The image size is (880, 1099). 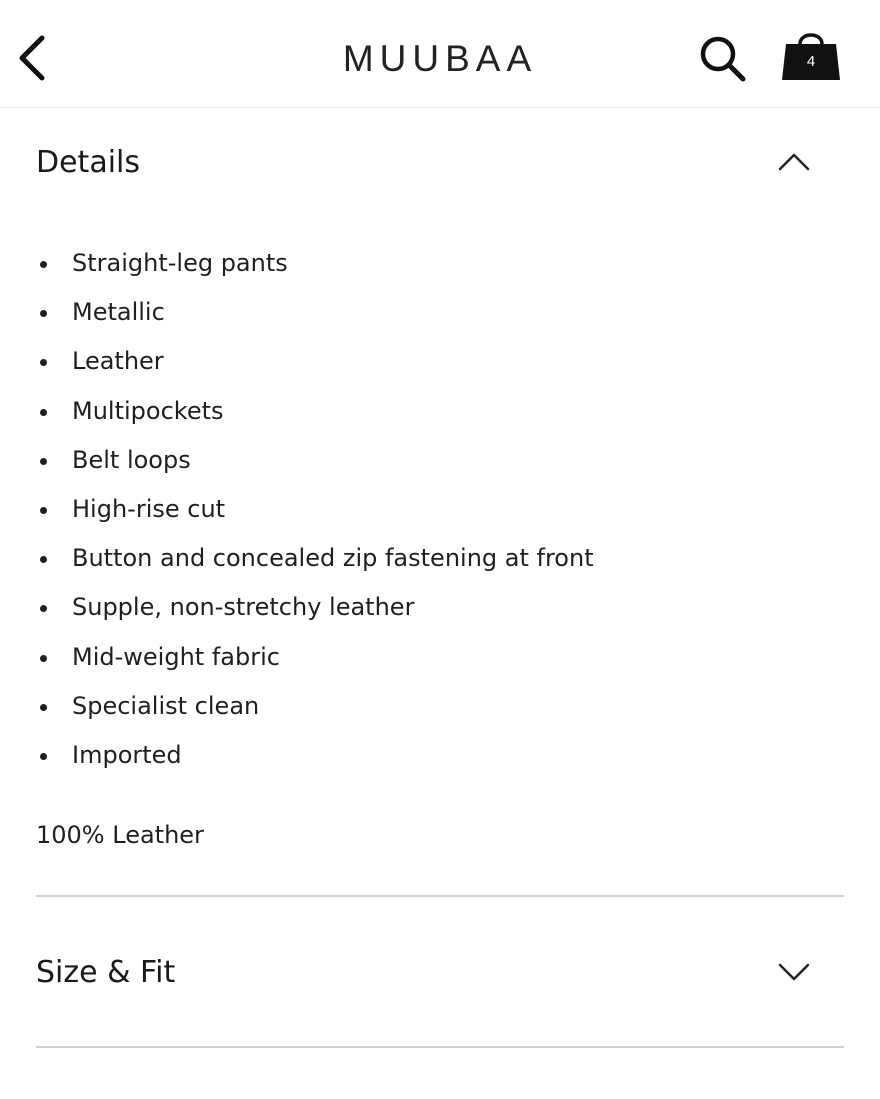 I want to click on list-item: High-rise cut, so click(x=315, y=509).